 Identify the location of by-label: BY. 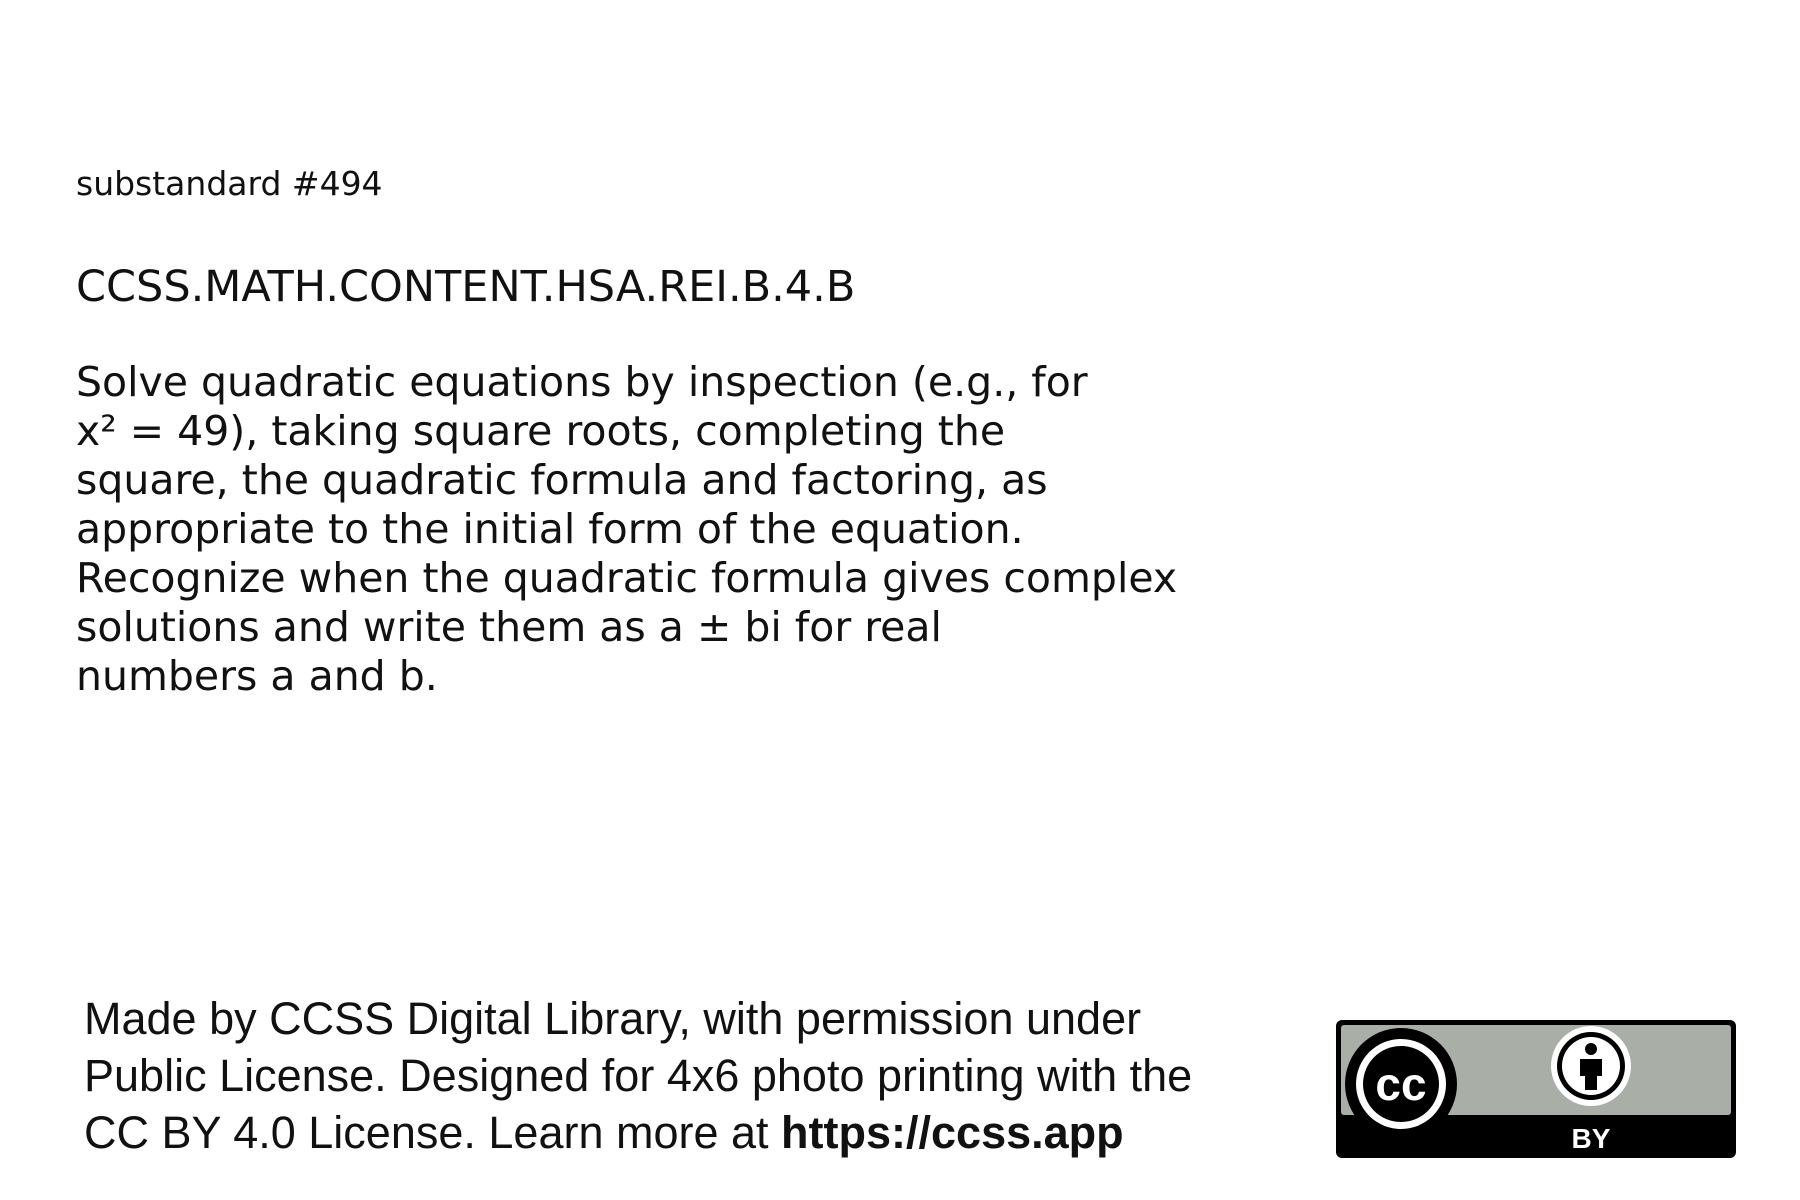
(1591, 1138).